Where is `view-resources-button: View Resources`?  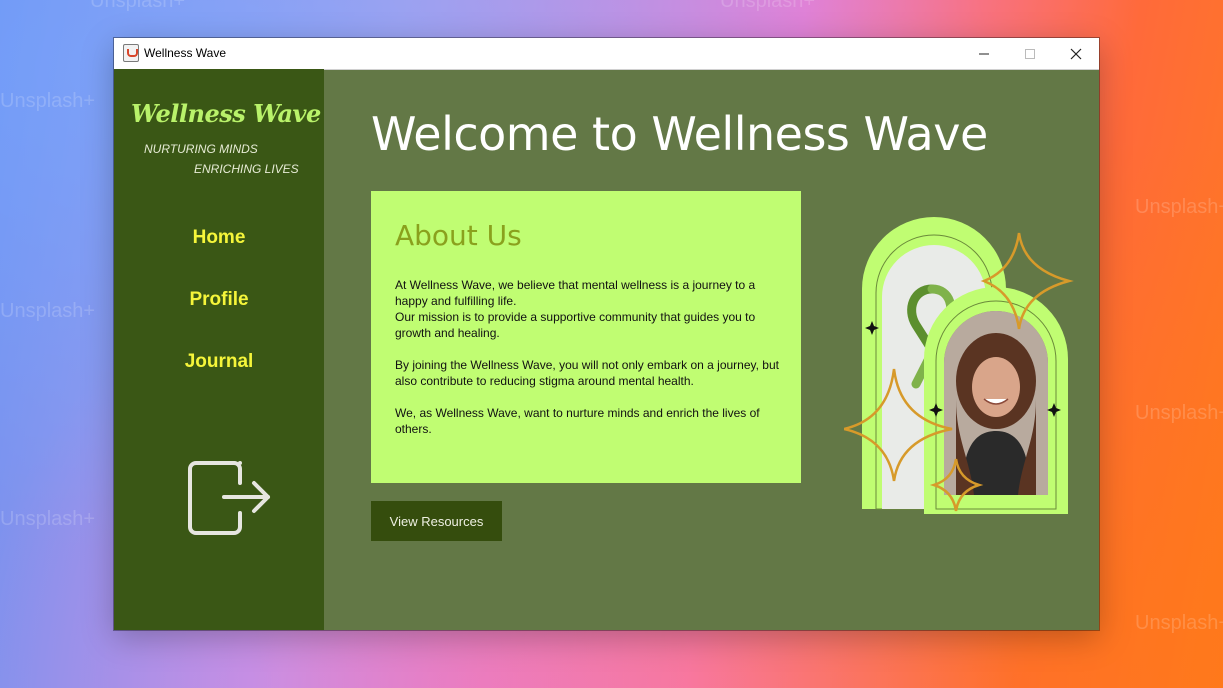
view-resources-button: View Resources is located at coordinates (436, 521).